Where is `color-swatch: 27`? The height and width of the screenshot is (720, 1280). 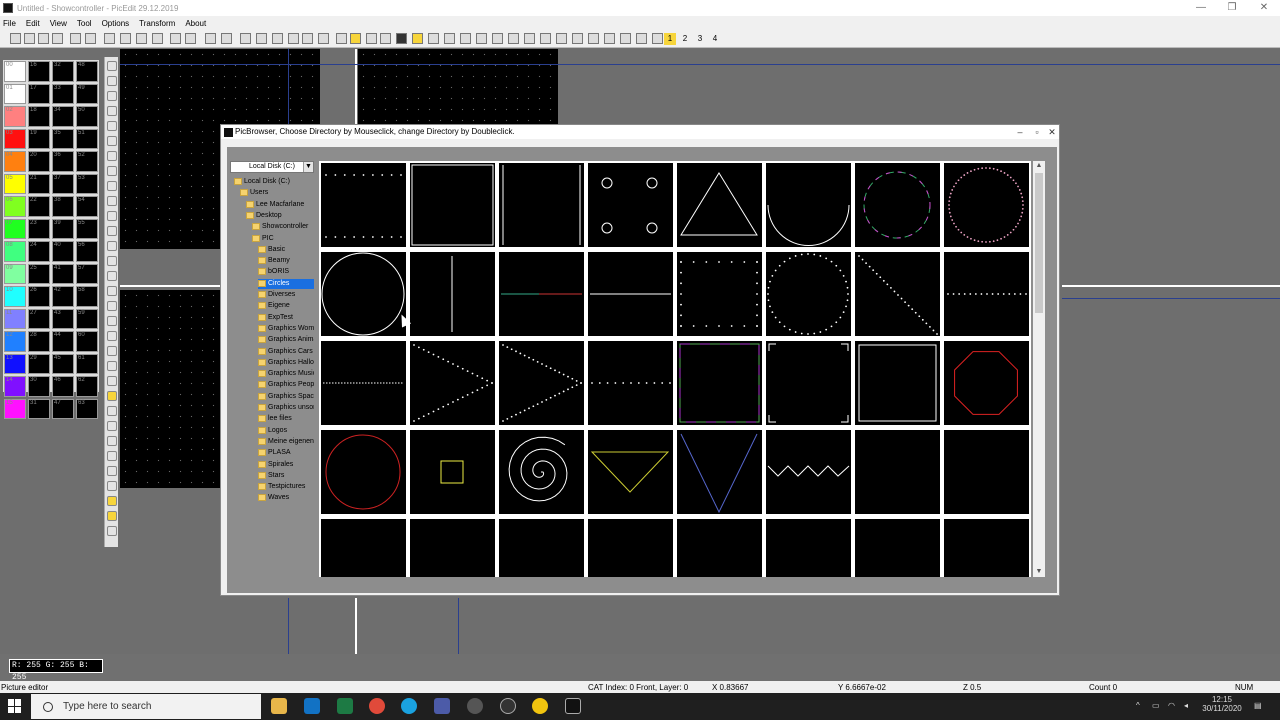 color-swatch: 27 is located at coordinates (39, 318).